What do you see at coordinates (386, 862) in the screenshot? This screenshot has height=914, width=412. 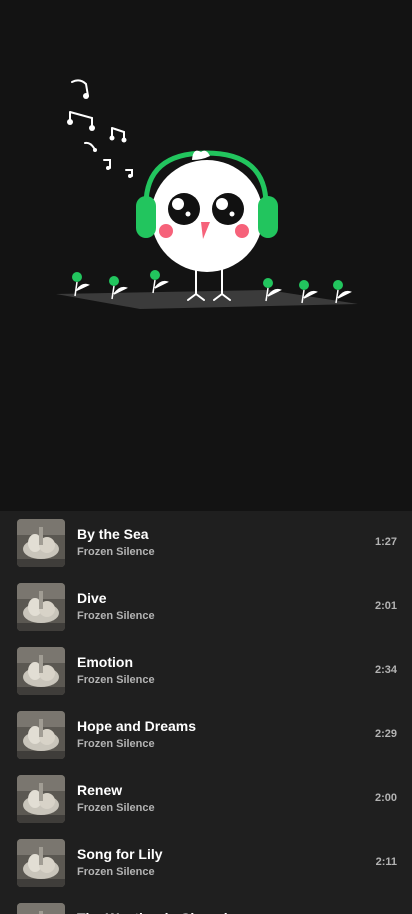 I see `track-duration: 2:11` at bounding box center [386, 862].